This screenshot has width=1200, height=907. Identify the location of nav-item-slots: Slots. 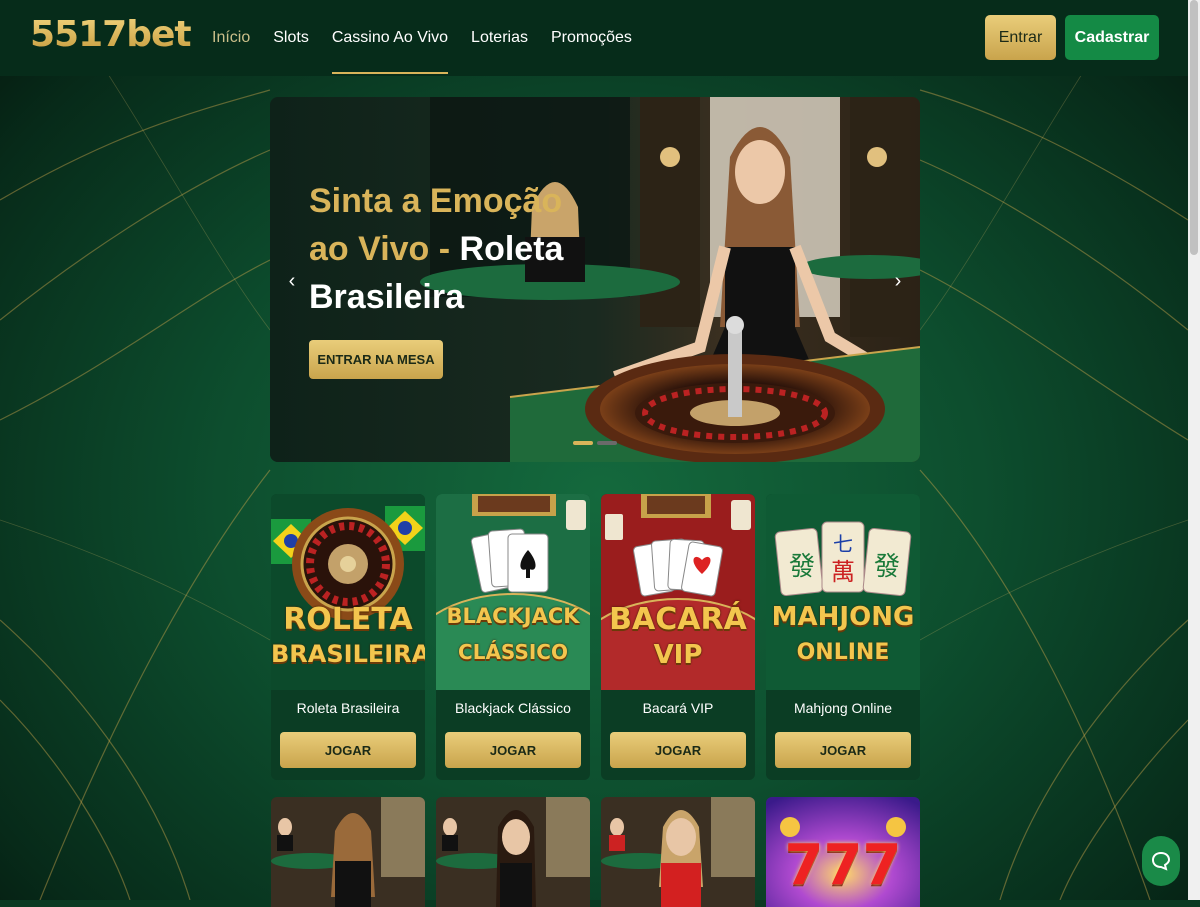
(291, 38).